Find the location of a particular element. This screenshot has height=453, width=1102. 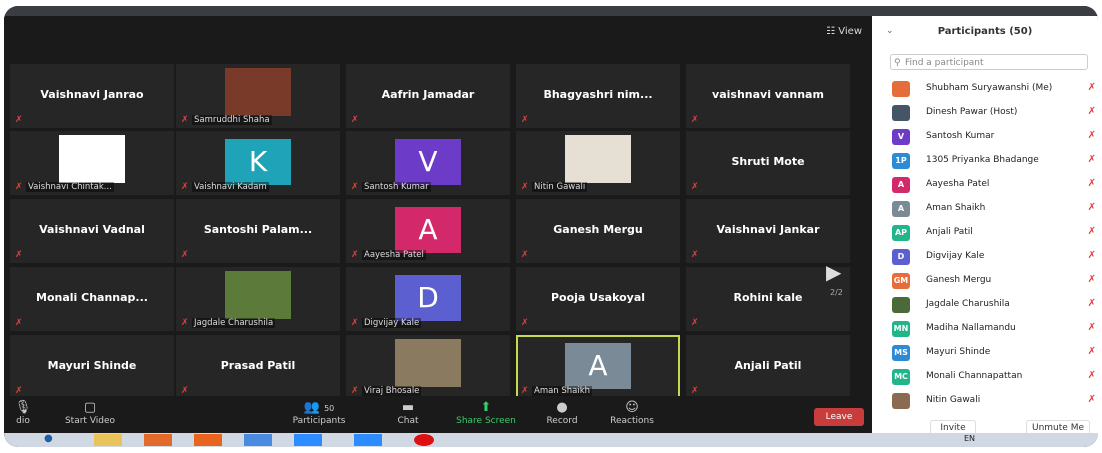

leave-button: Leave is located at coordinates (839, 417).